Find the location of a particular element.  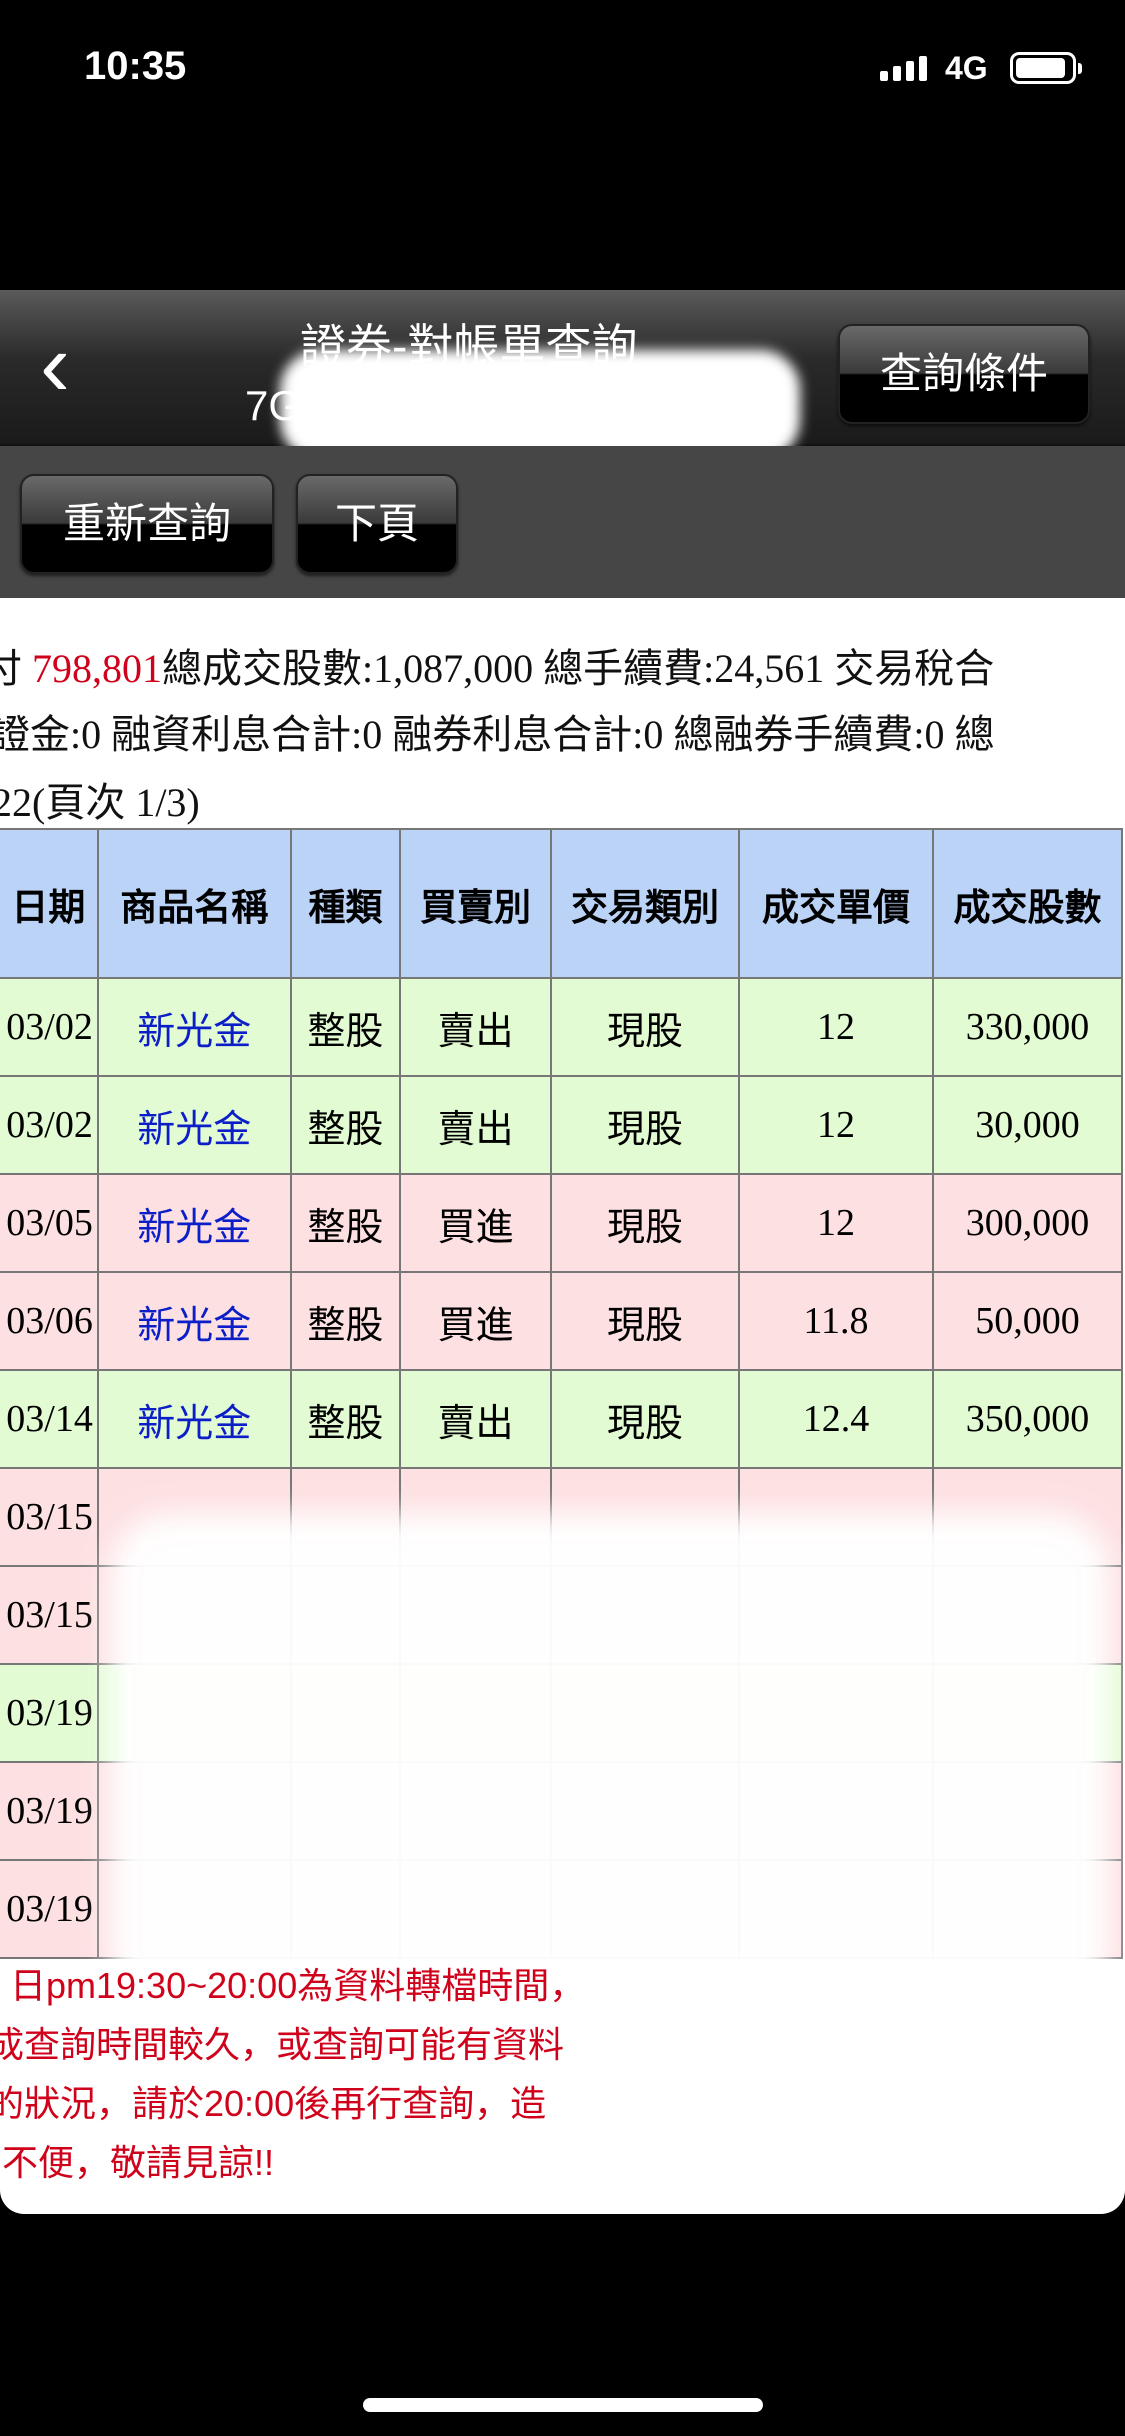

nav-bar: ‹ 證券-對帳單查詢 7G 查詢條件 is located at coordinates (562, 375).